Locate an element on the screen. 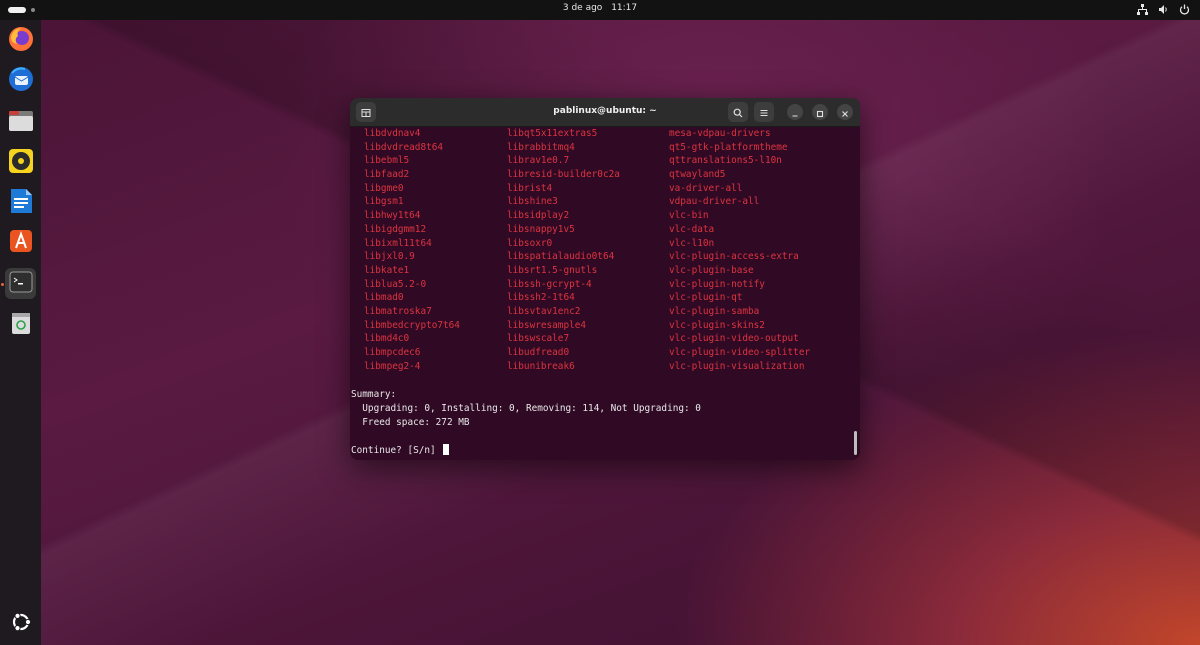  ubuntu-logo-icon is located at coordinates (21, 624).